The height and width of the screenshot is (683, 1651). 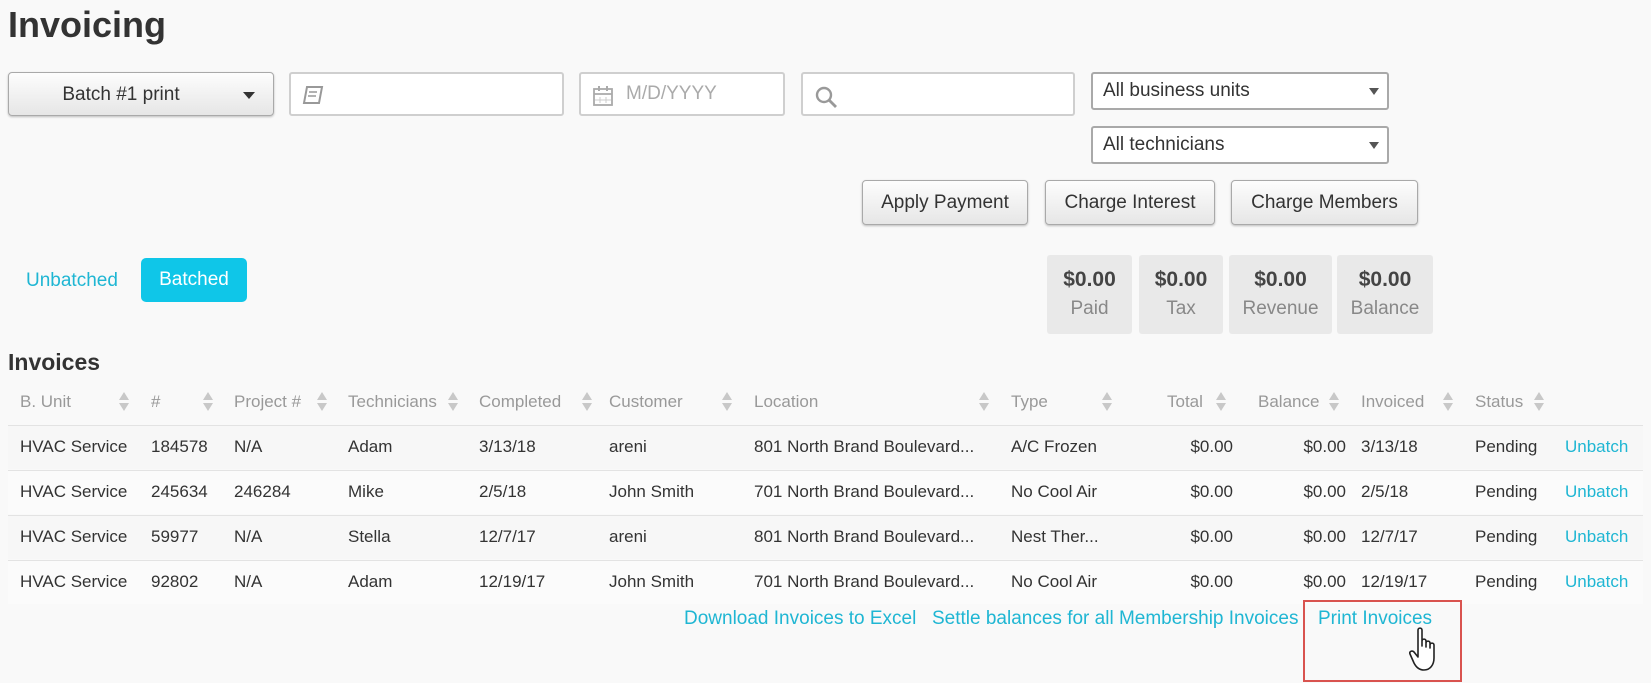 I want to click on summary-revenue: $0.00 Revenue, so click(x=1280, y=294).